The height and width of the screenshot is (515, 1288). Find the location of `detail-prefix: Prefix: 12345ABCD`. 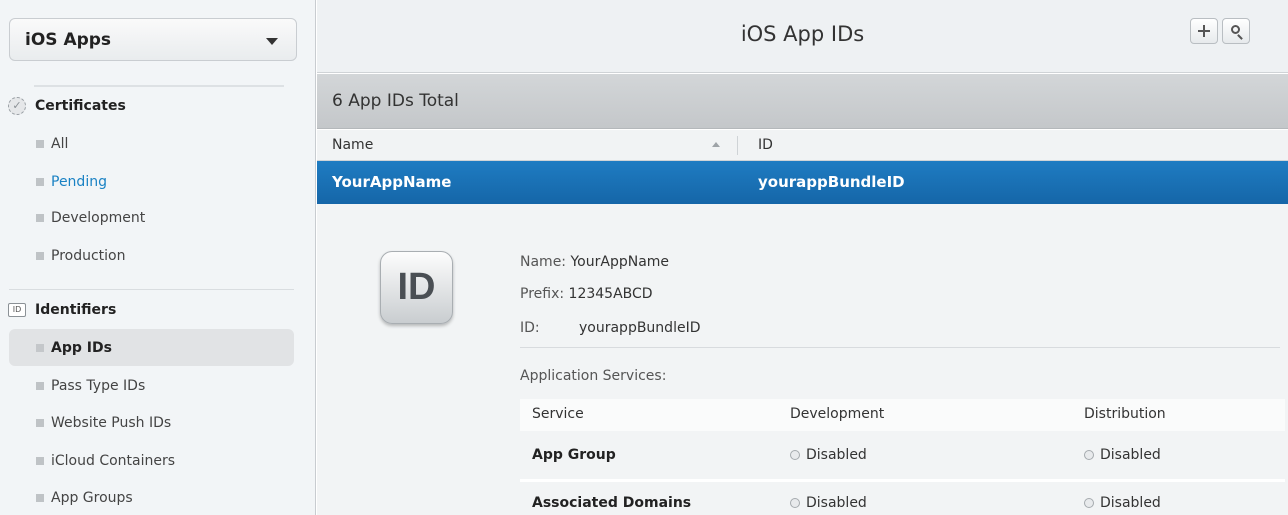

detail-prefix: Prefix: 12345ABCD is located at coordinates (586, 294).